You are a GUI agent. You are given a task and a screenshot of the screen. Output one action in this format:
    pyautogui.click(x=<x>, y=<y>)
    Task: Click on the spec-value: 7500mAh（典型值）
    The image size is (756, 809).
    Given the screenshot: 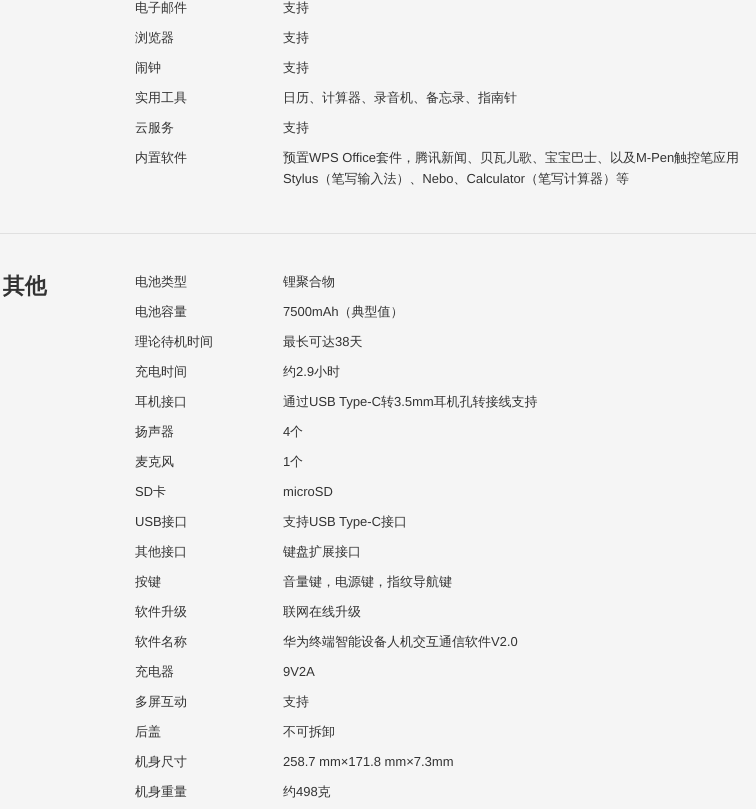 What is the action you would take?
    pyautogui.click(x=344, y=312)
    